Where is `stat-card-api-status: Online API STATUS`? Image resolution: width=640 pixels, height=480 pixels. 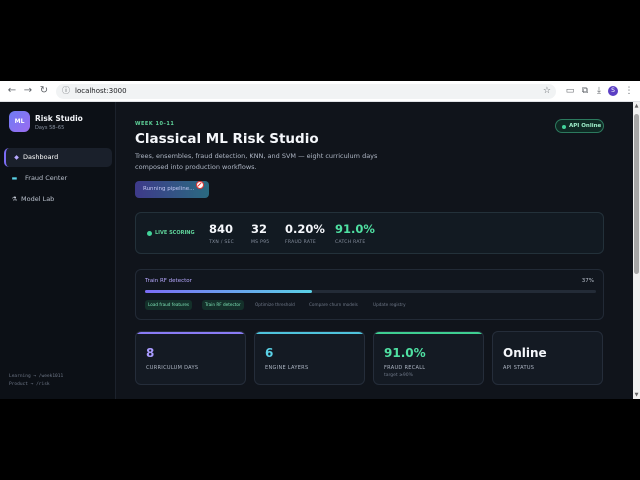
stat-card-api-status: Online API STATUS is located at coordinates (547, 358).